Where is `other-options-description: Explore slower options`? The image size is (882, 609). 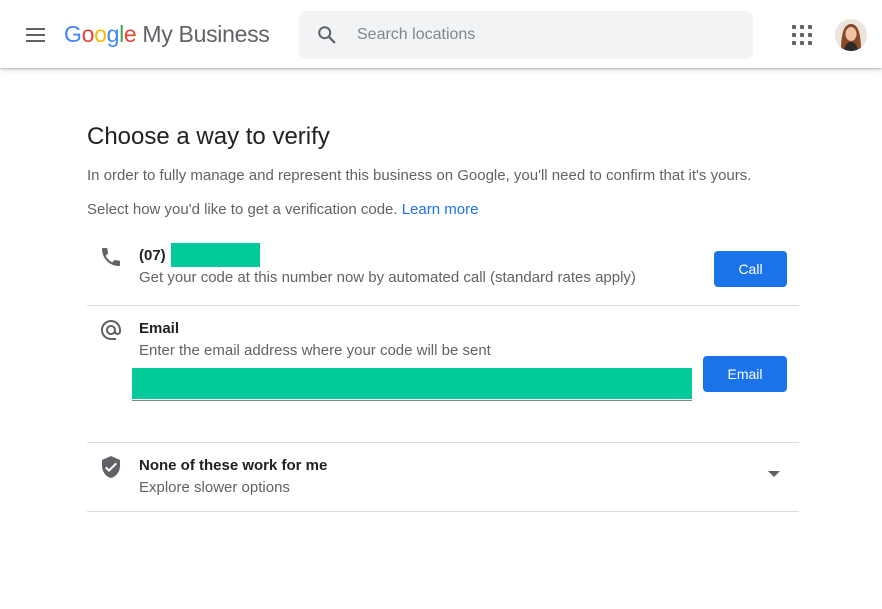
other-options-description: Explore slower options is located at coordinates (214, 487).